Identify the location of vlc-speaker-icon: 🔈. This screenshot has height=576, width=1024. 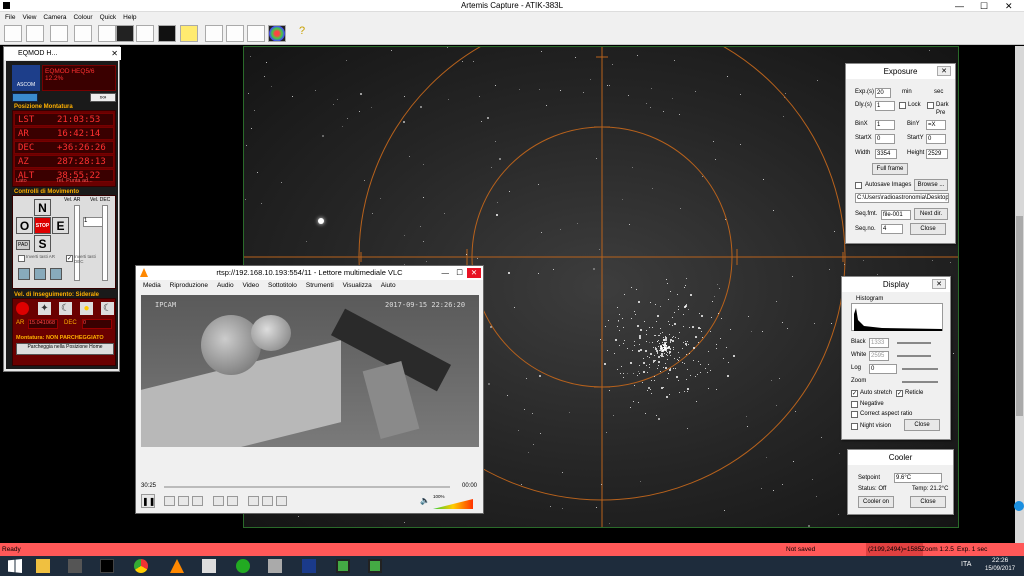
(425, 500).